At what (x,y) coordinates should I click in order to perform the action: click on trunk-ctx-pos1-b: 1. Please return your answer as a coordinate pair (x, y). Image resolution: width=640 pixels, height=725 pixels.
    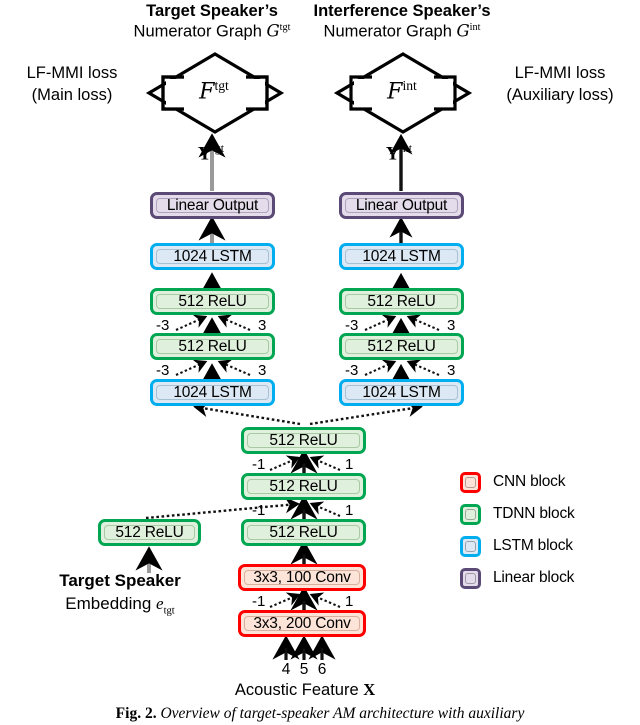
    Looking at the image, I should click on (349, 510).